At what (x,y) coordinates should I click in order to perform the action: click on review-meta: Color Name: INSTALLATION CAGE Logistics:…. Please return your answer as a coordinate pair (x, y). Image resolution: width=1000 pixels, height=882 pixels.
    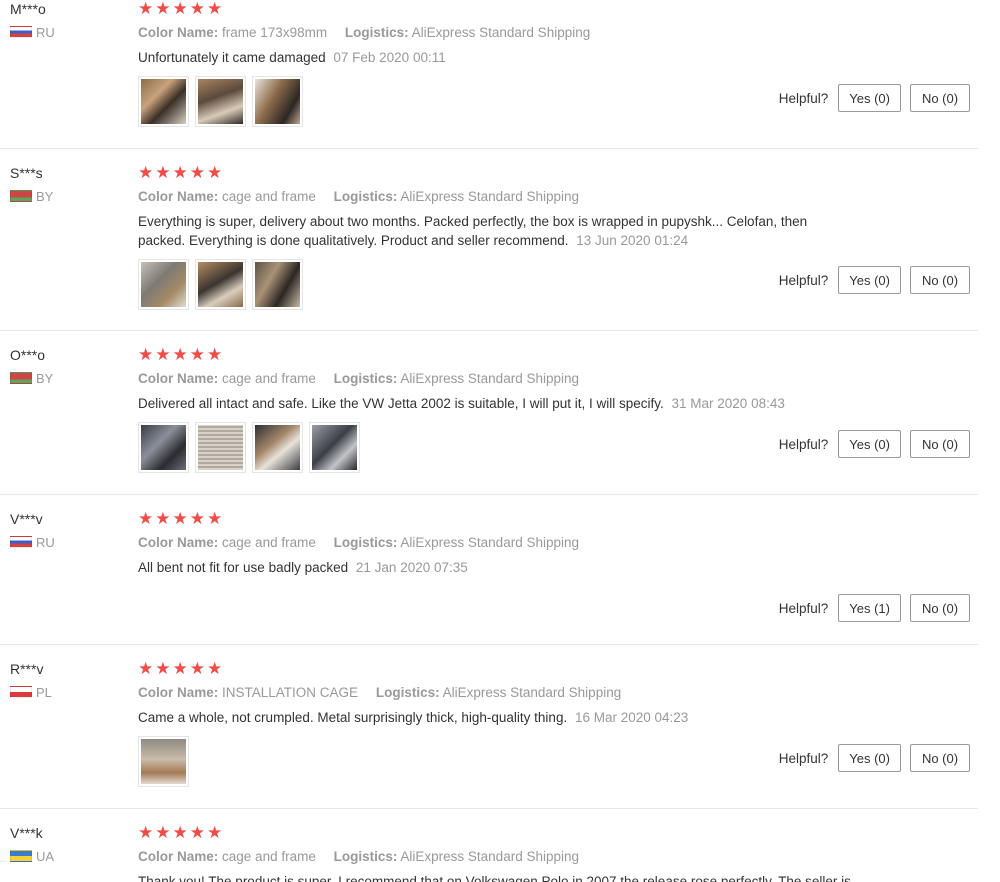
    Looking at the image, I should click on (558, 693).